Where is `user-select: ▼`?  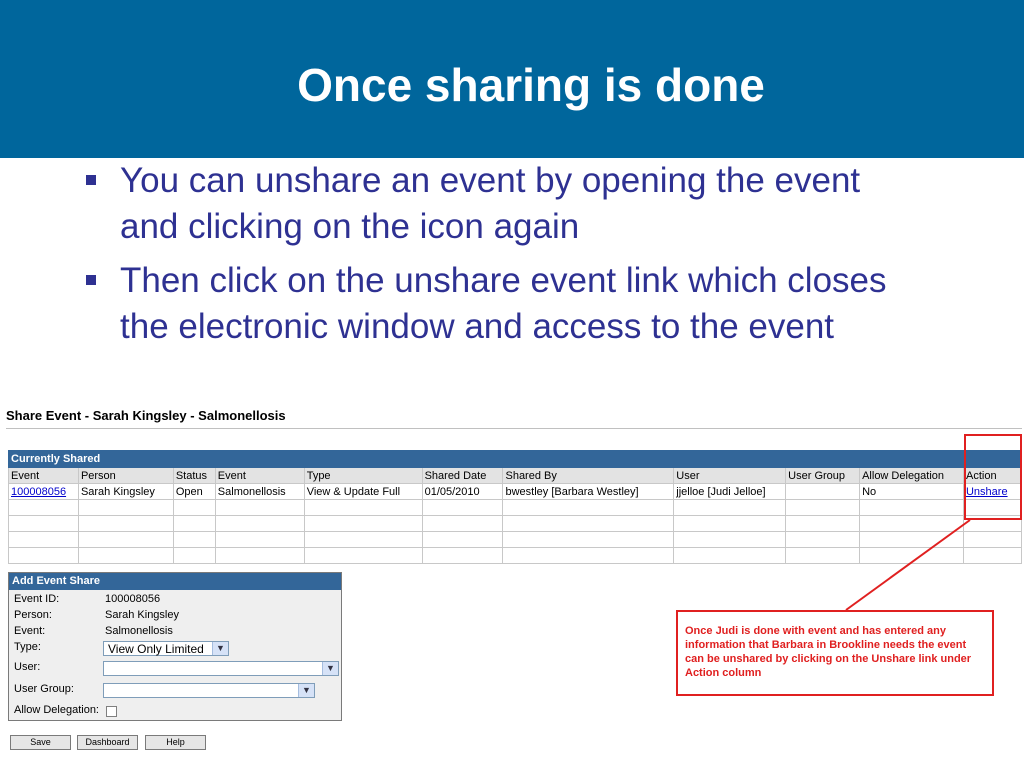
user-select: ▼ is located at coordinates (221, 668).